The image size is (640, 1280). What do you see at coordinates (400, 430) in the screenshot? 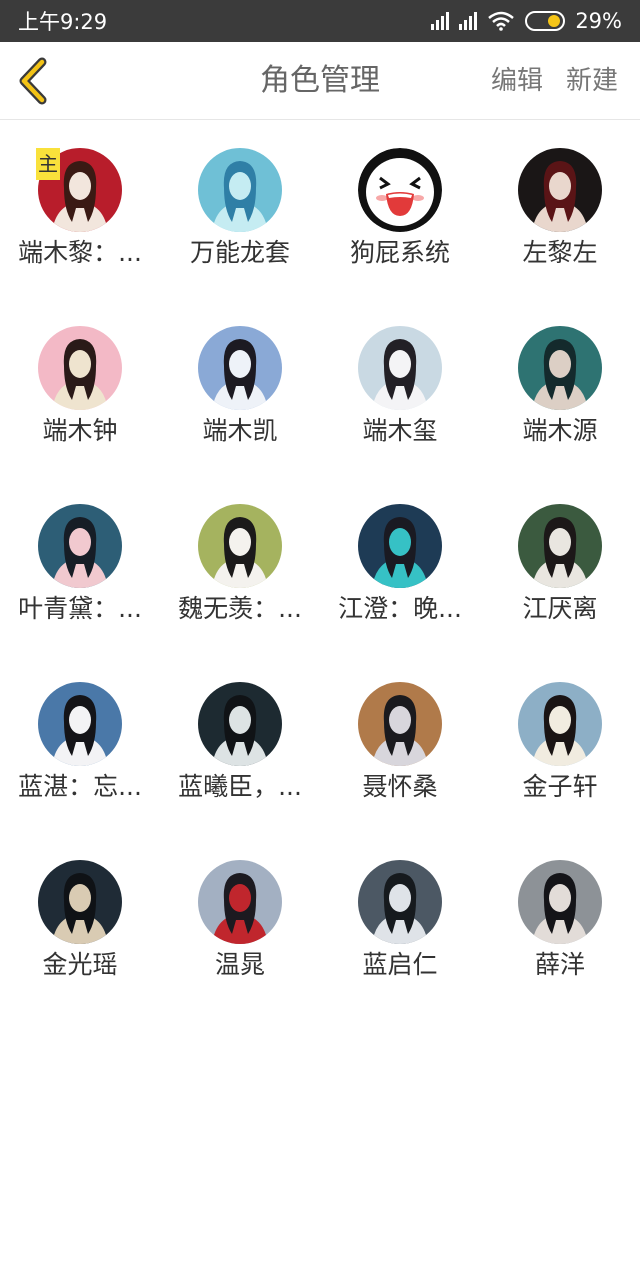
I see `character-name: 端木玺` at bounding box center [400, 430].